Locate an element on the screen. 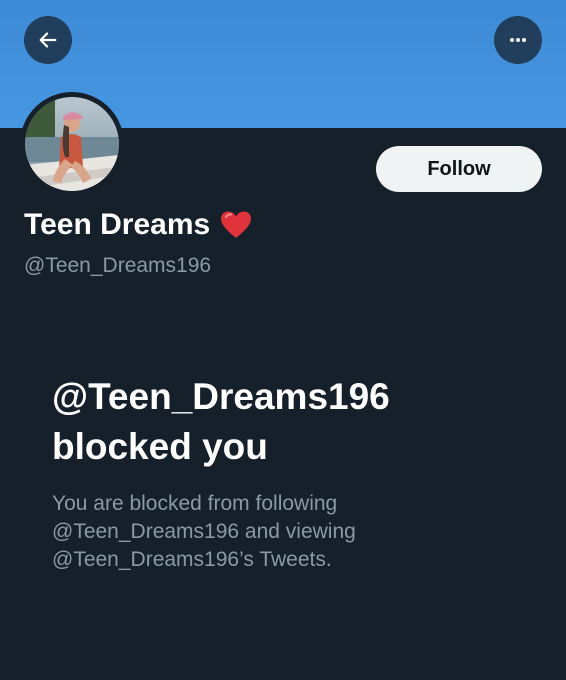 Image resolution: width=566 pixels, height=680 pixels. red-heart-icon is located at coordinates (236, 224).